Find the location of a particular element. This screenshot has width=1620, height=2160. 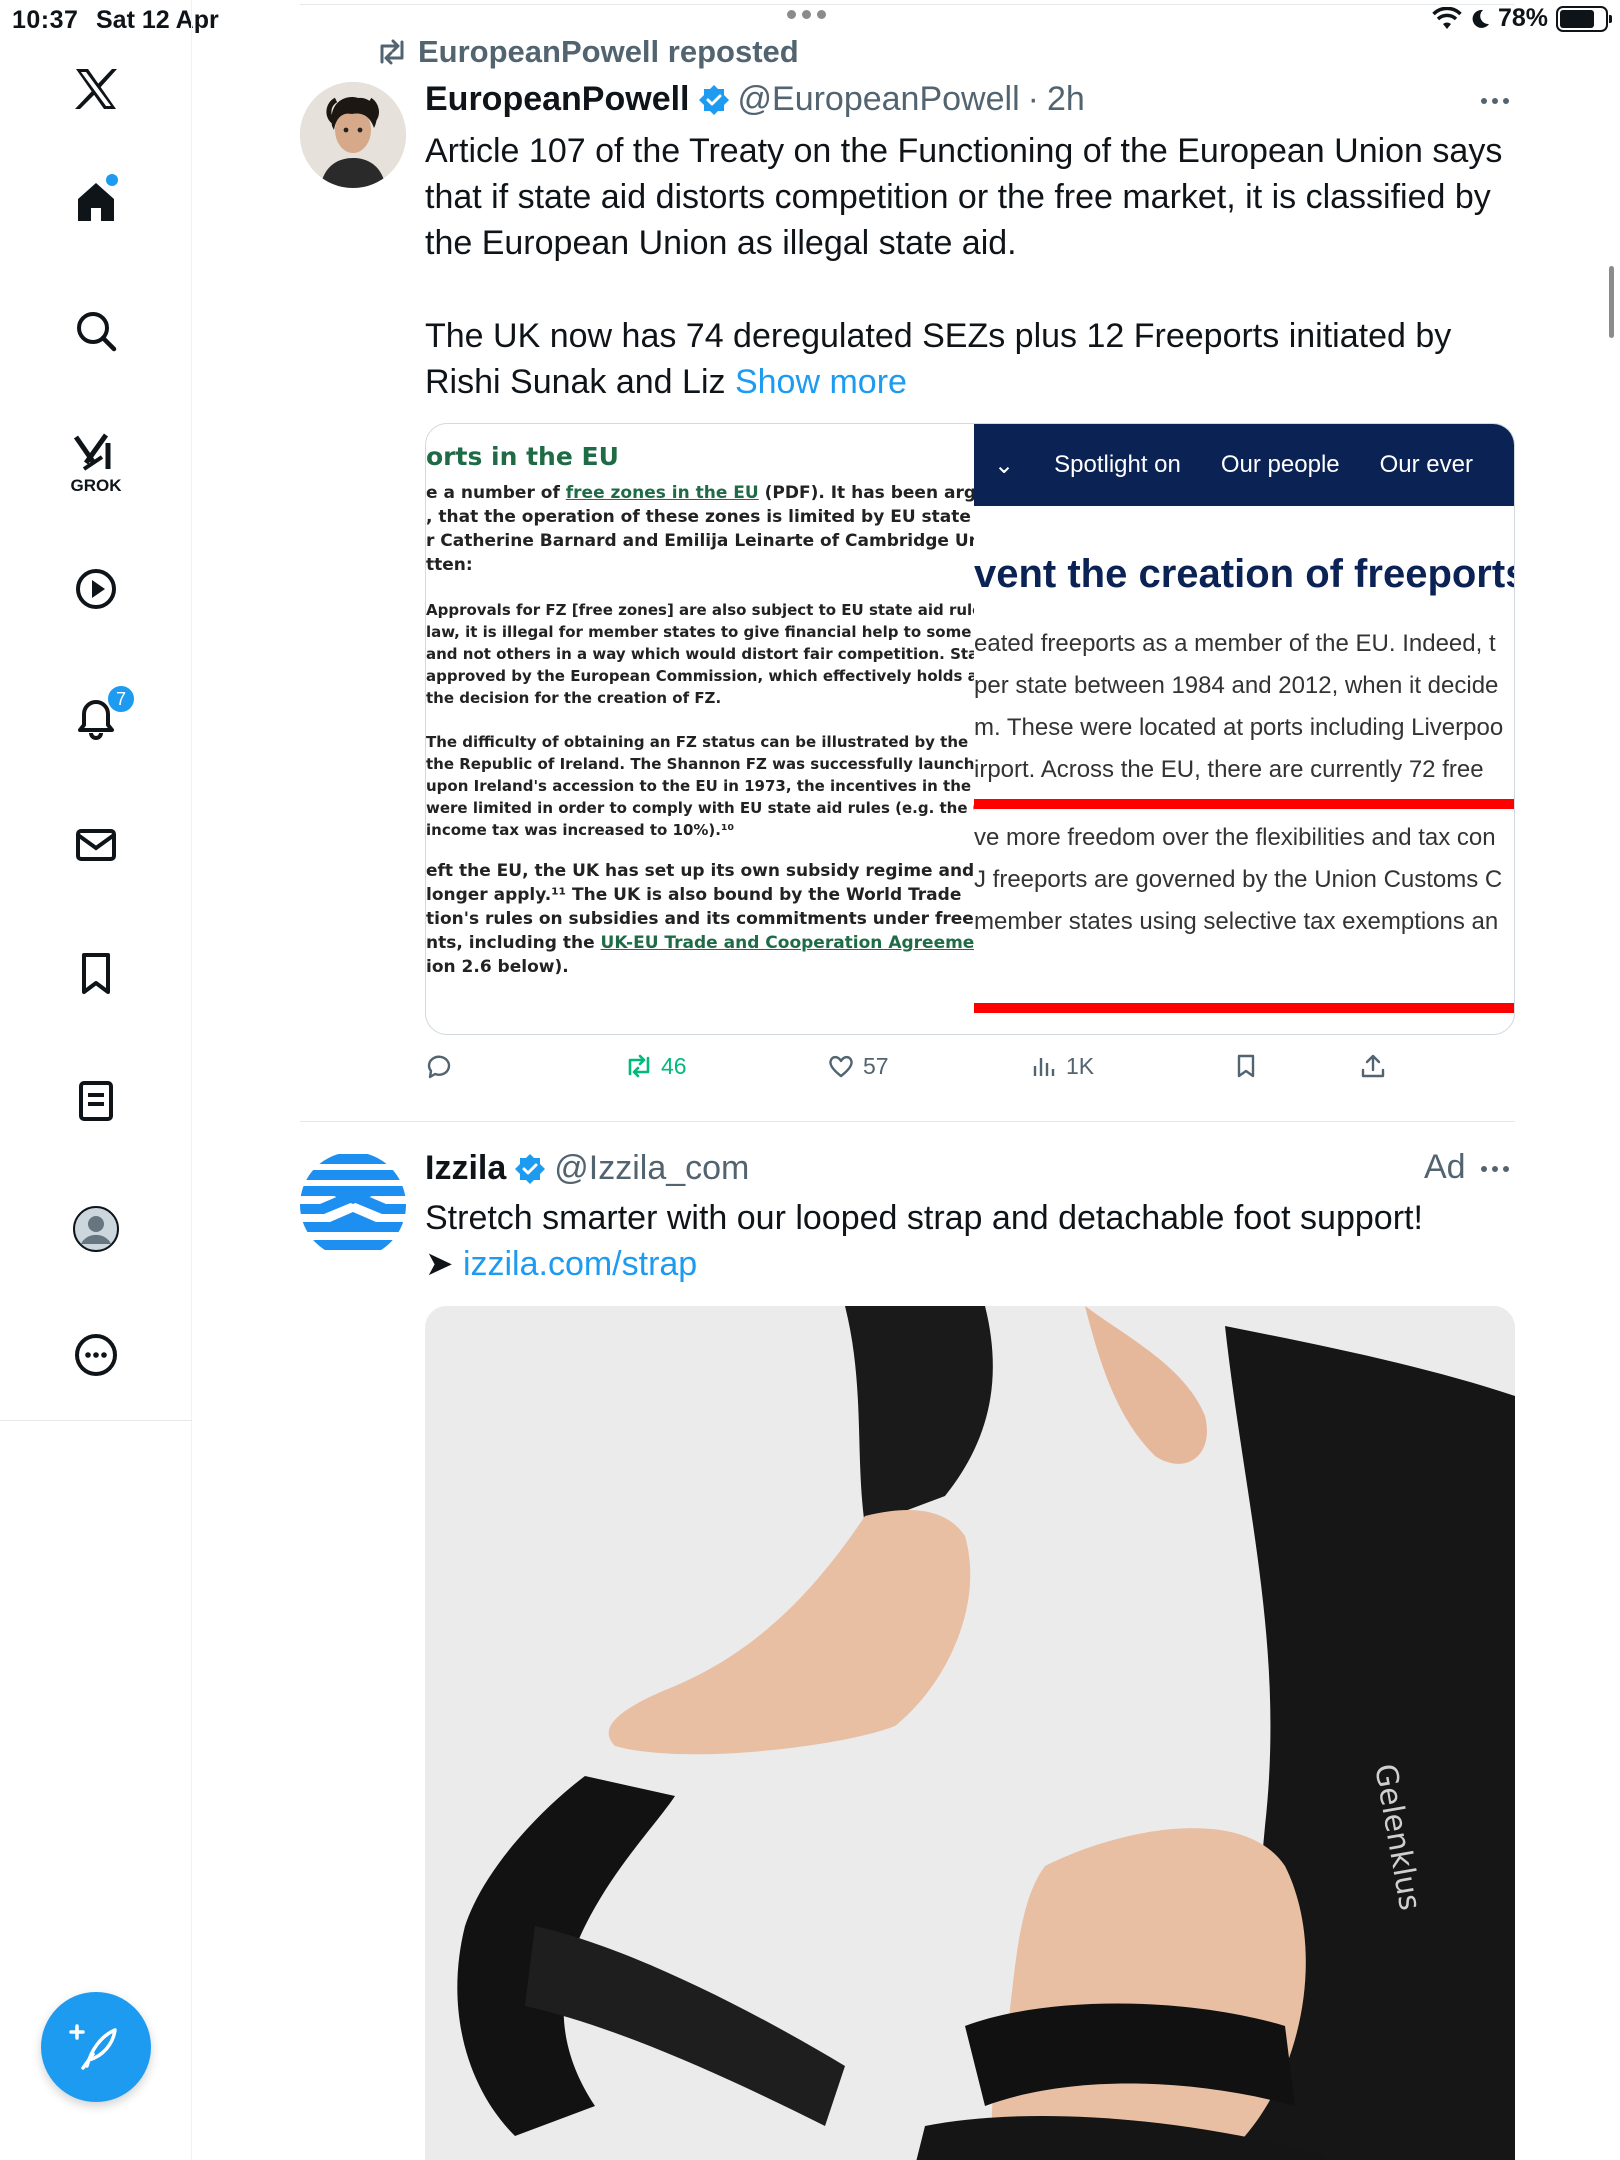

author-name: EuropeanPowell is located at coordinates (557, 99).